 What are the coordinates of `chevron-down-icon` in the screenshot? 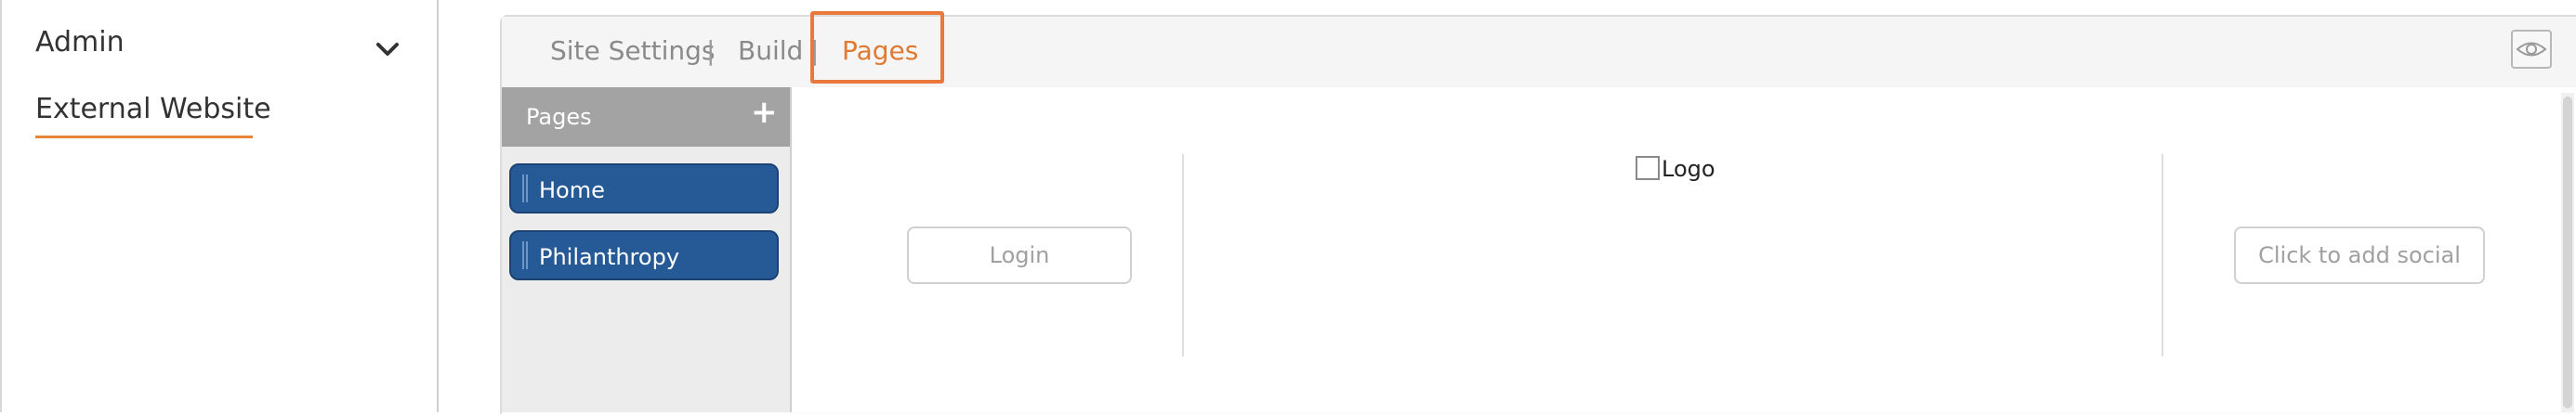 It's located at (387, 49).